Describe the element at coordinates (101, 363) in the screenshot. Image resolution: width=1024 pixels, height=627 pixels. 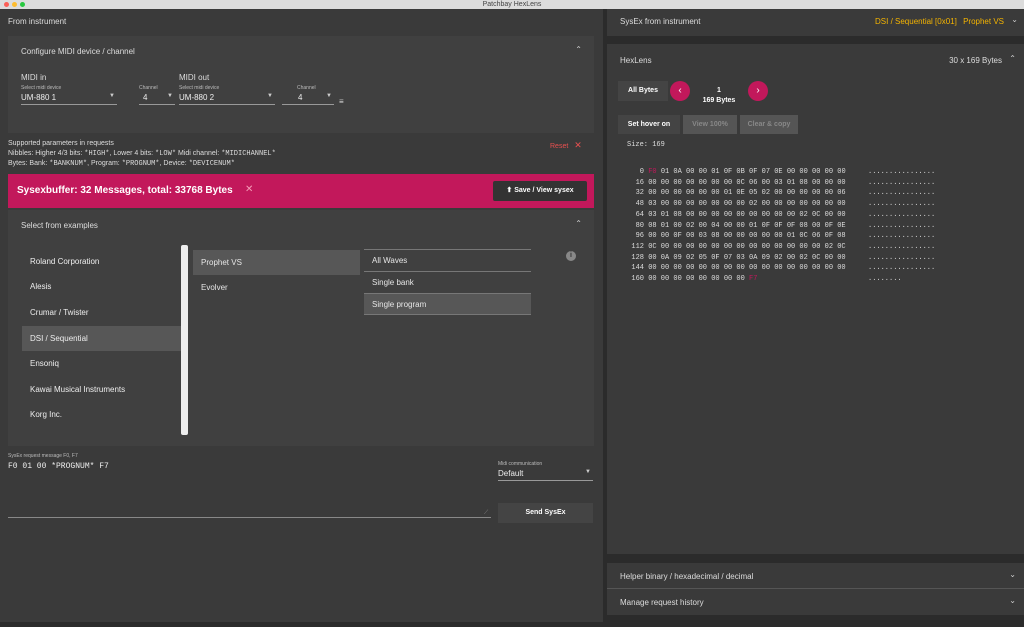
I see `manufacturer-item: Ensoniq` at that location.